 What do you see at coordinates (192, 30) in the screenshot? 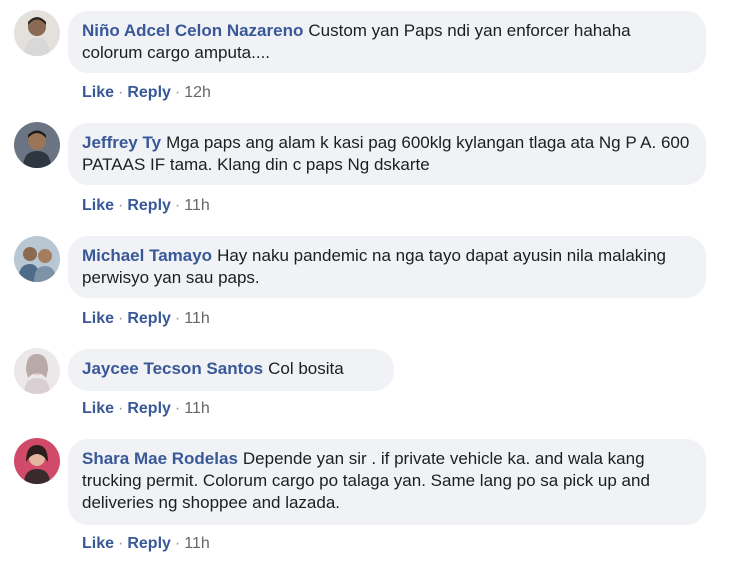
I see `comment-author-link: Niño Adcel Celon Nazareno` at bounding box center [192, 30].